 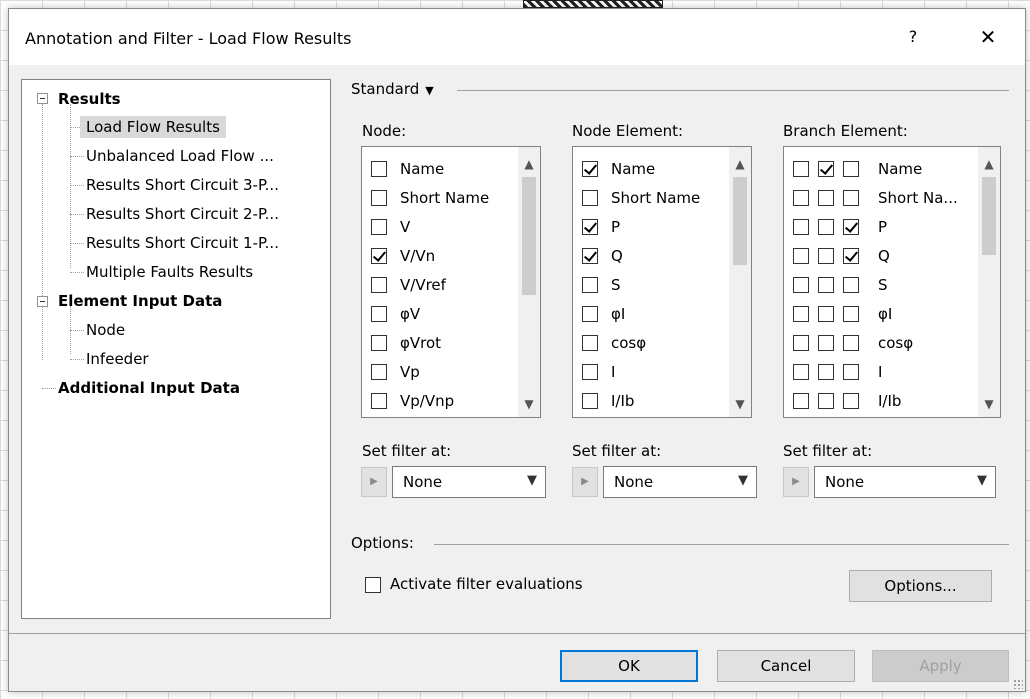 I want to click on tree-item-additional-input-data: Additional Input Data, so click(x=149, y=388).